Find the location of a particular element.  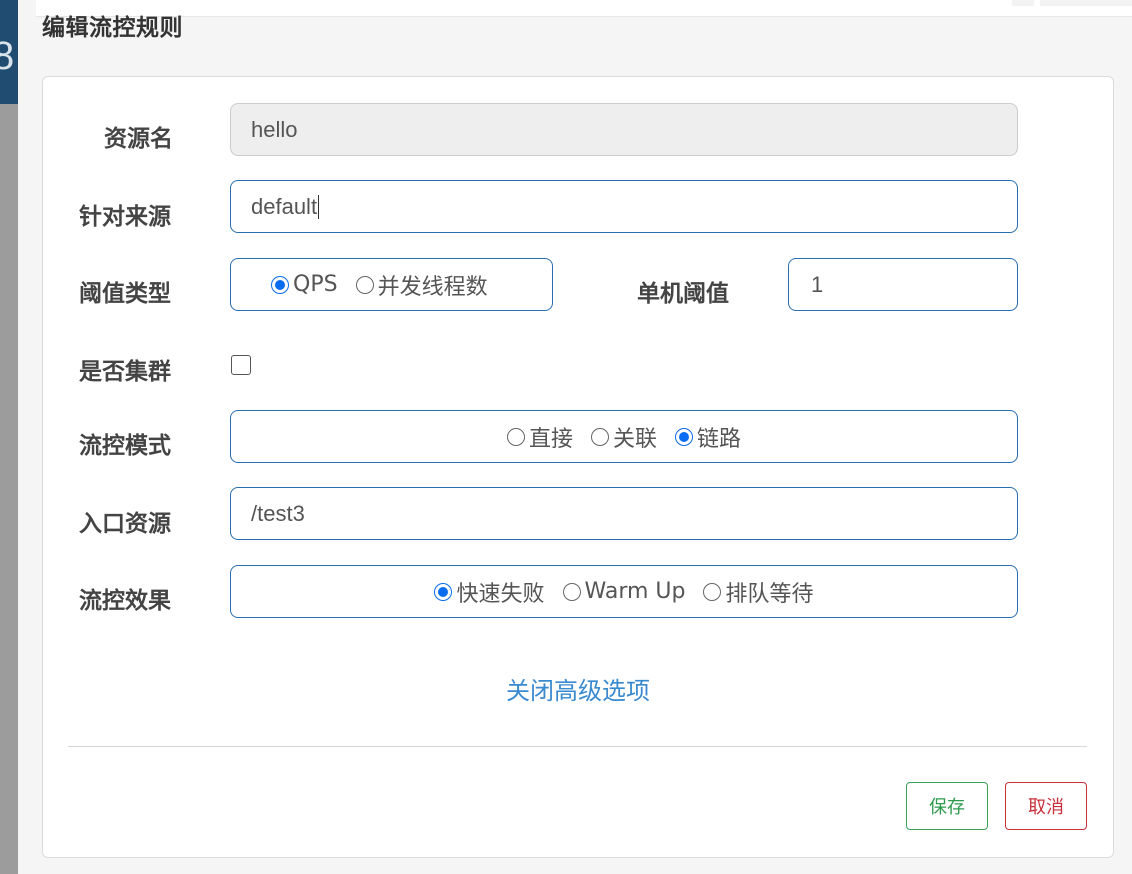

grade-label: 阈值类型 is located at coordinates (125, 294).